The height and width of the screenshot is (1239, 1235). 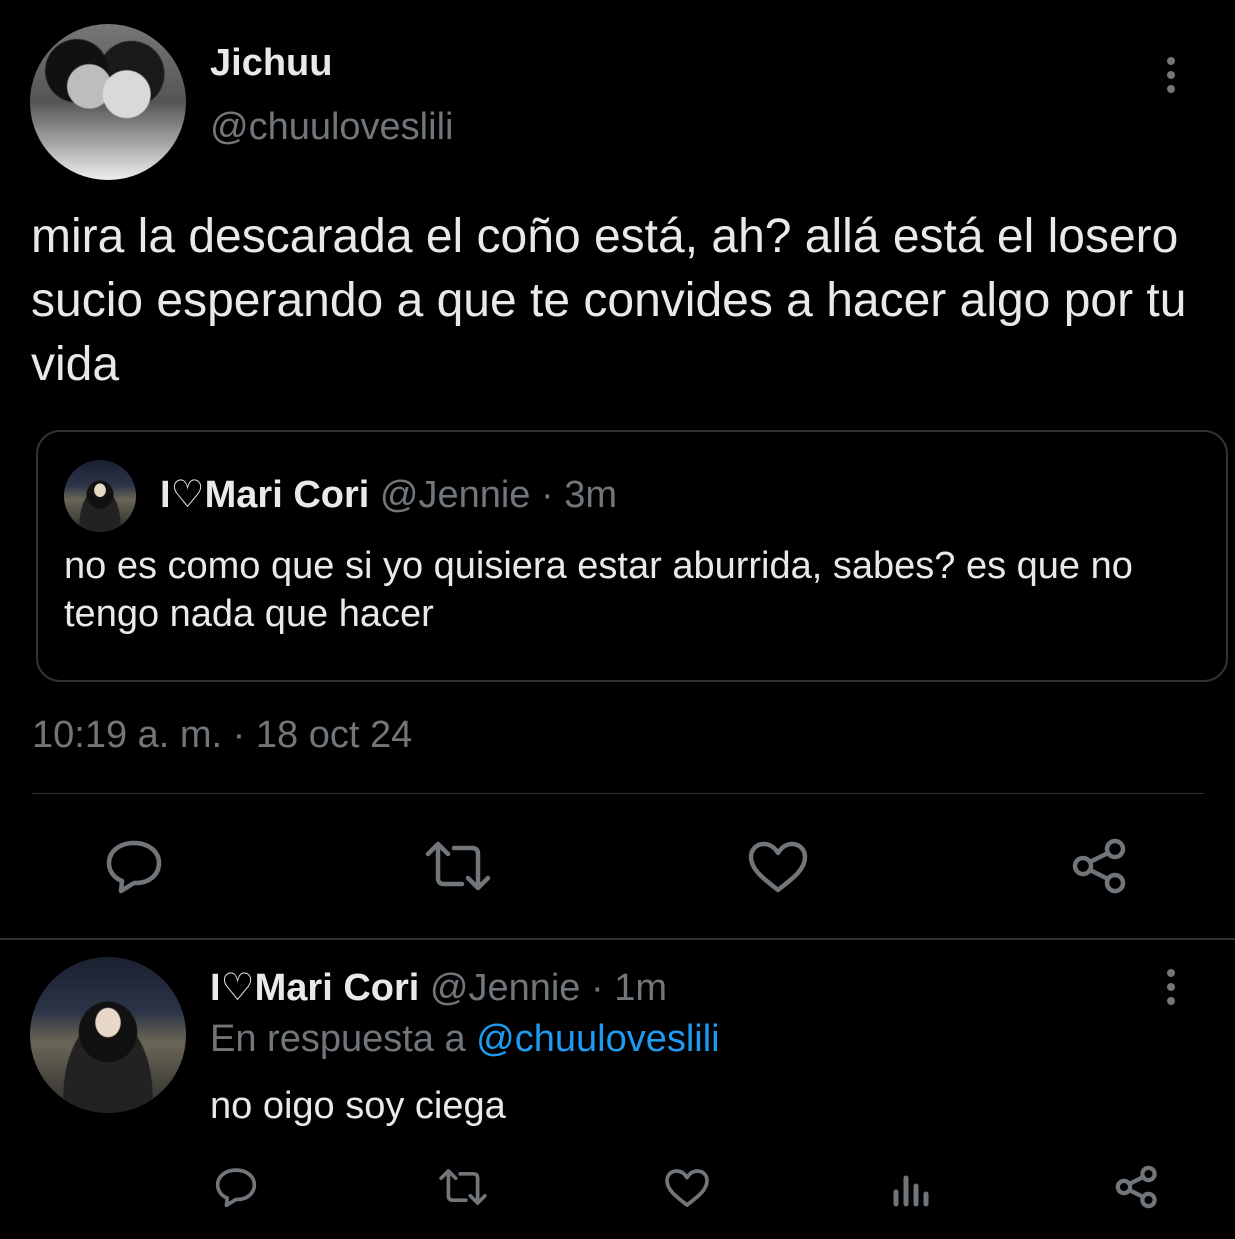 I want to click on thread-separator, so click(x=617, y=939).